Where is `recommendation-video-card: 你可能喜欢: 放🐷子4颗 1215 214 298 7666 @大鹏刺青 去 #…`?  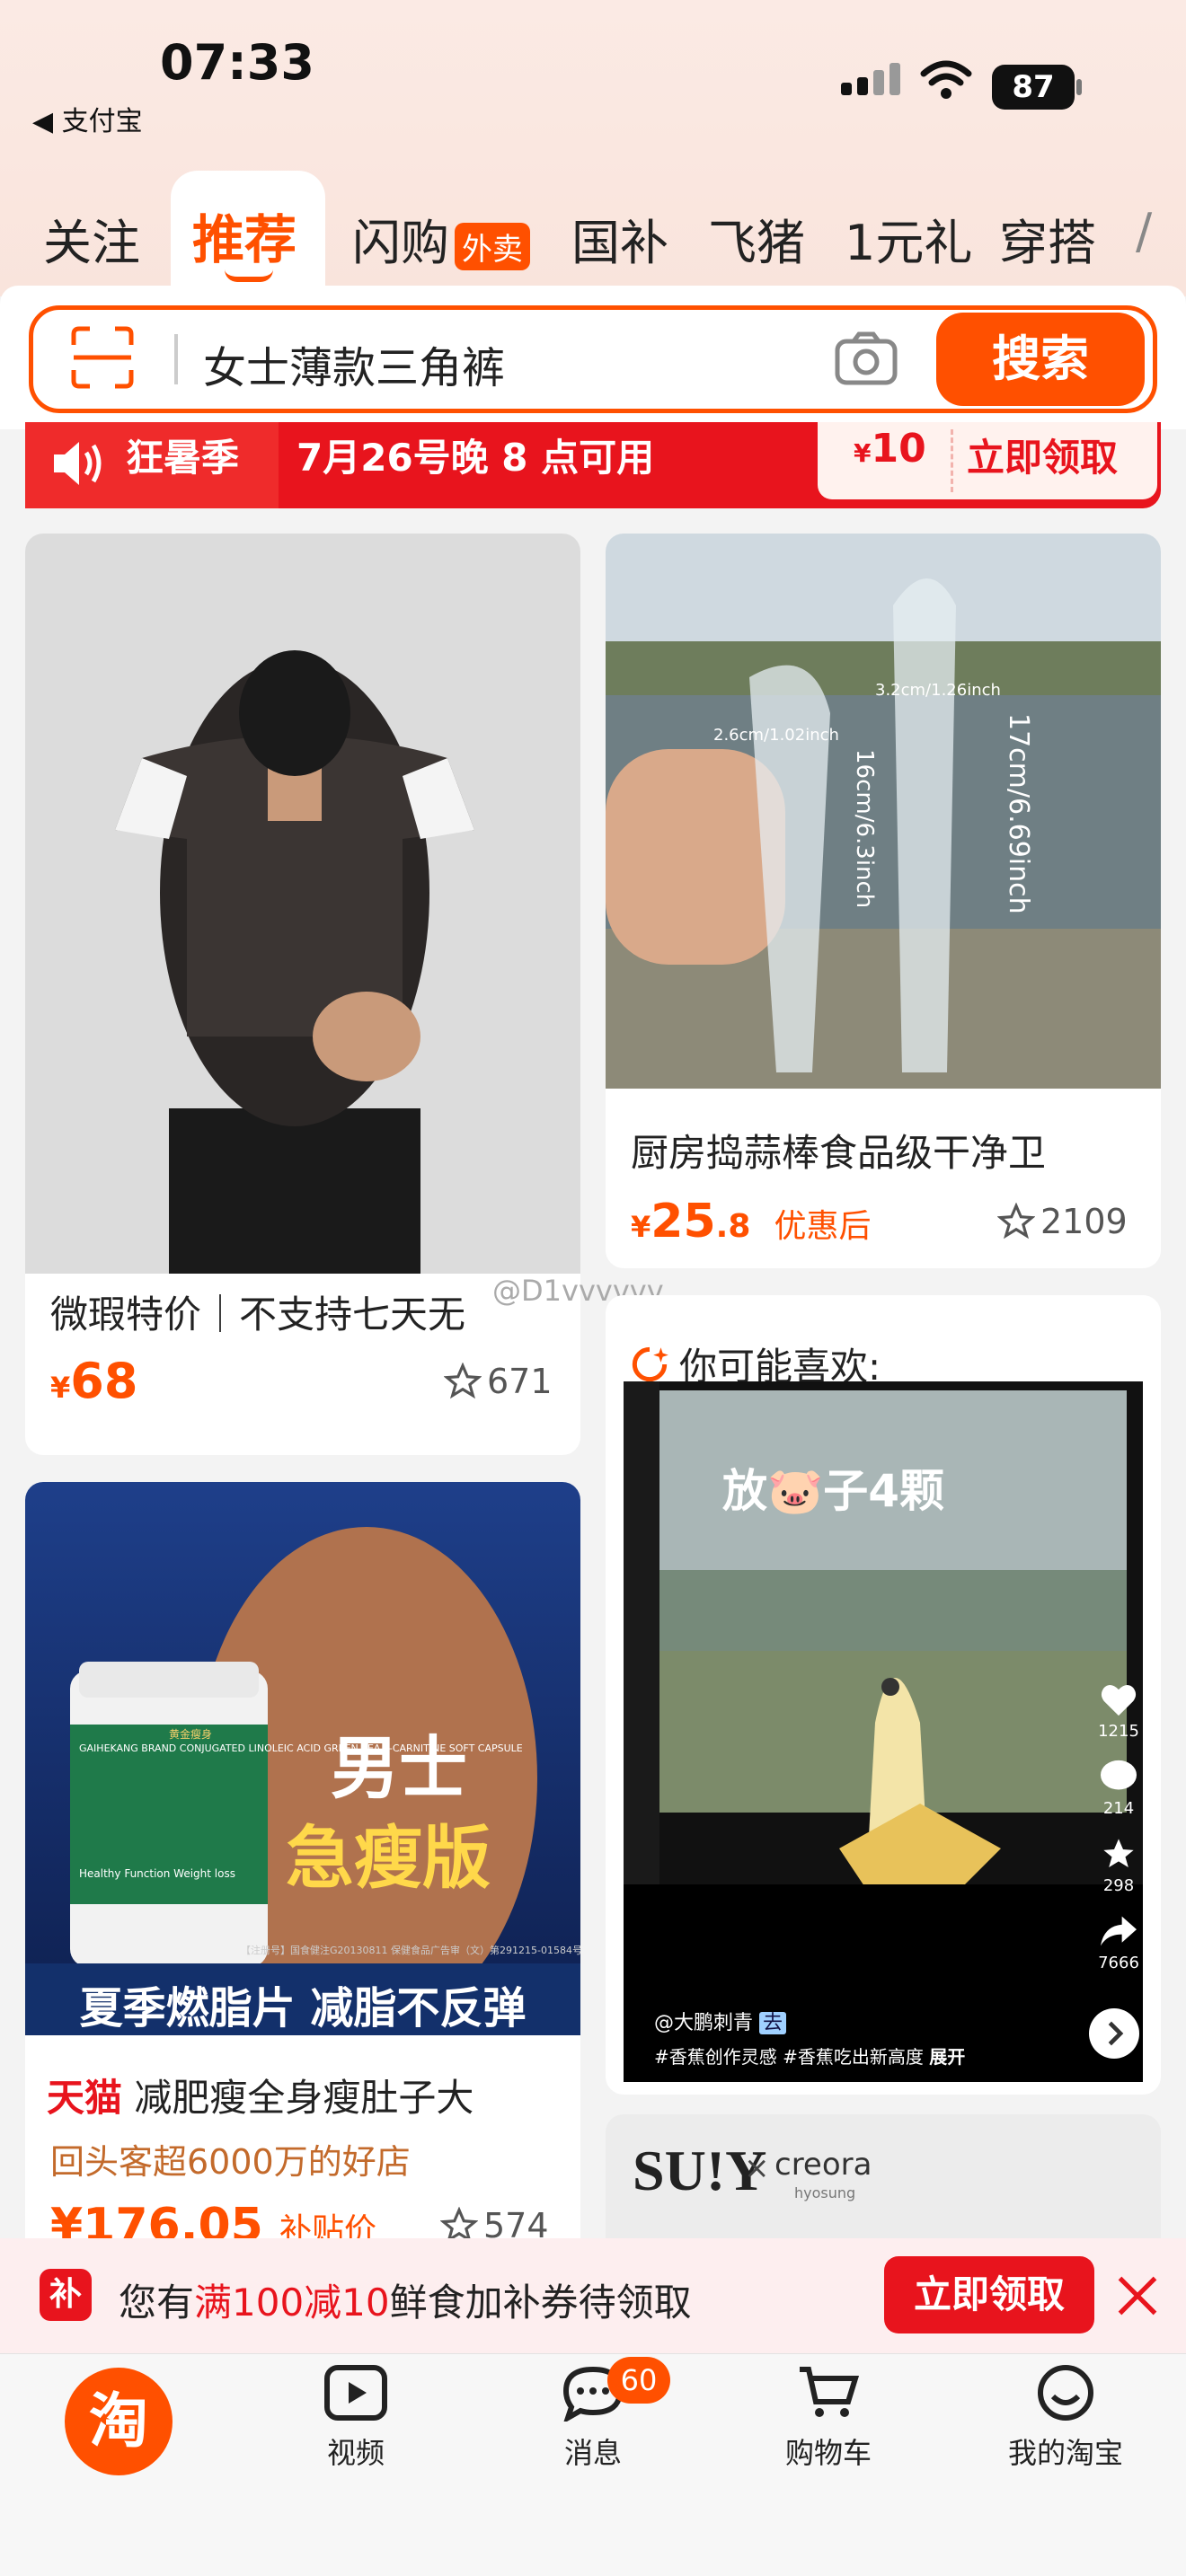
recommendation-video-card: 你可能喜欢: 放🐷子4颗 1215 214 298 7666 @大鹏刺青 去 #… is located at coordinates (883, 1695).